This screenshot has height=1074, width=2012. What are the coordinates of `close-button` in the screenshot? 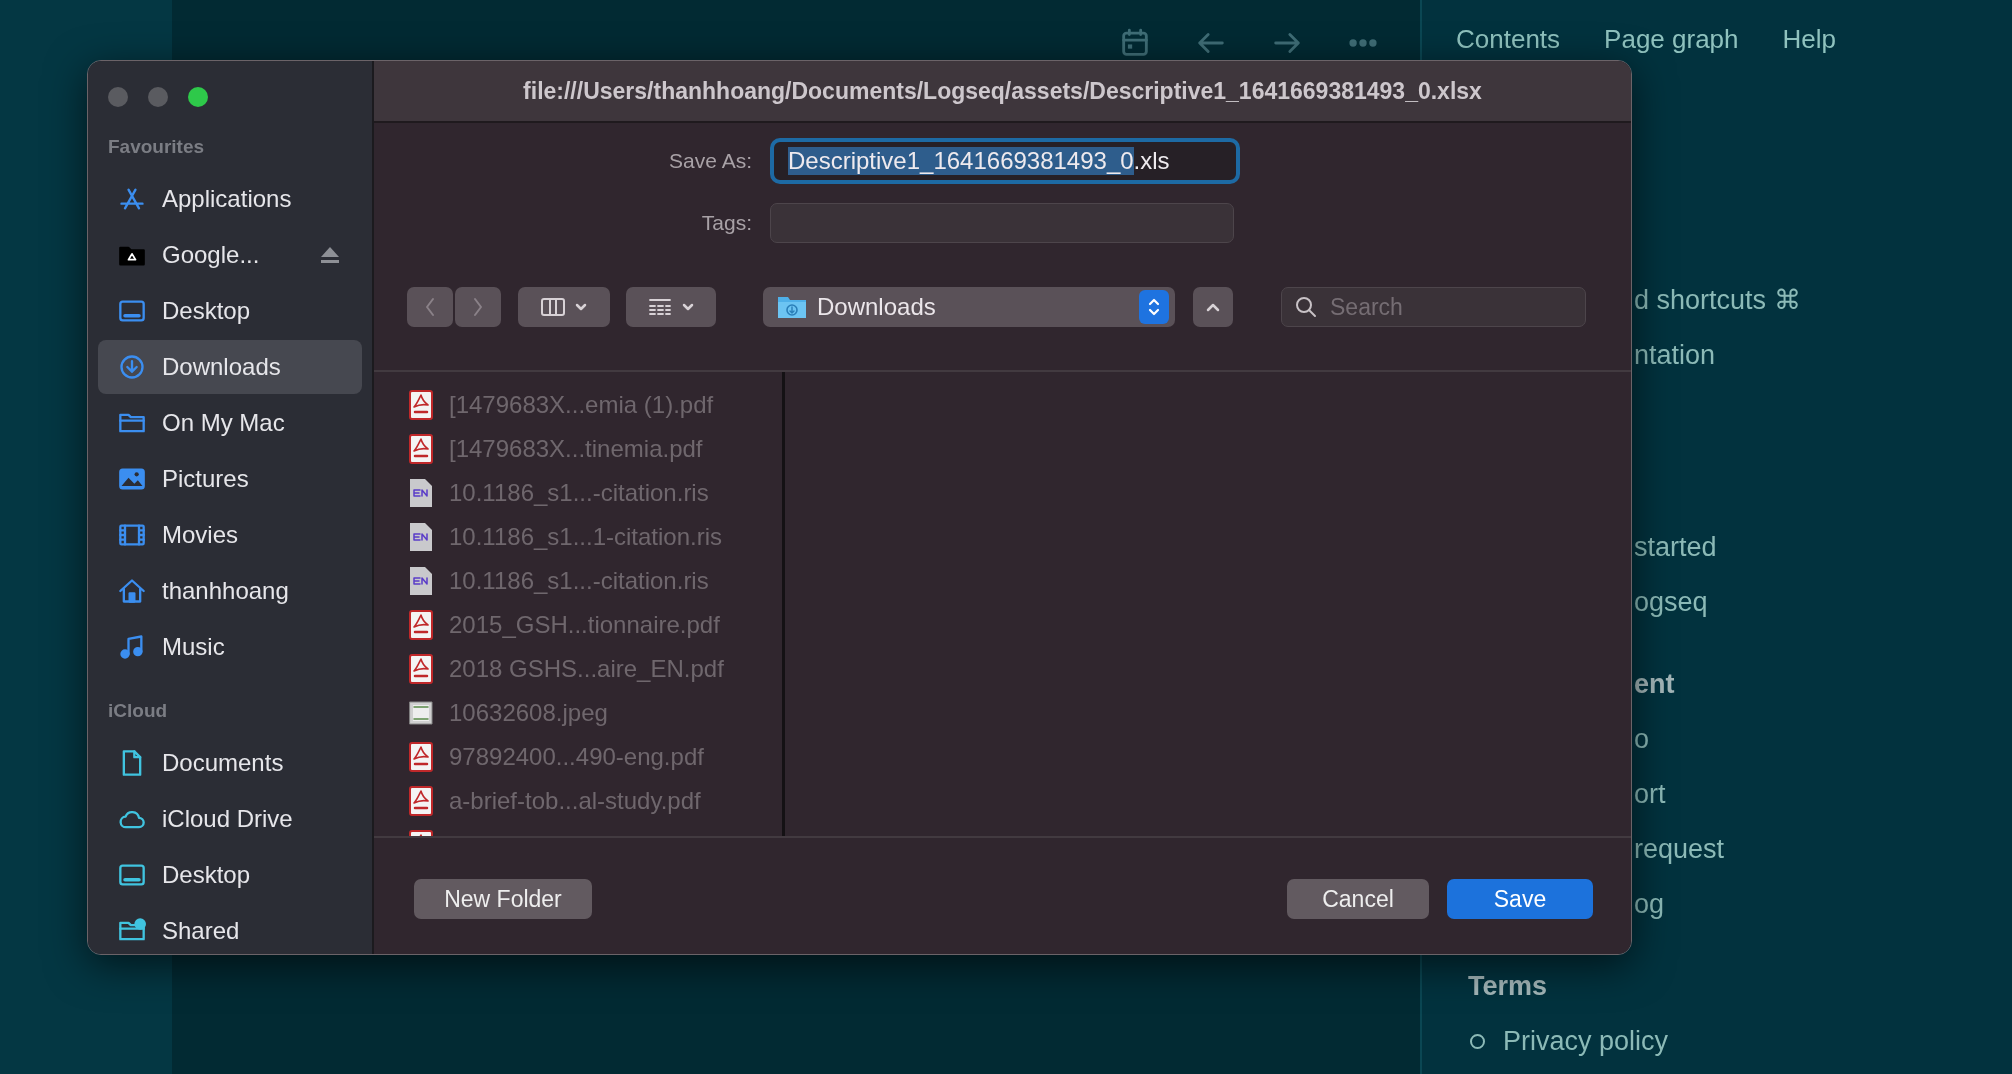 It's located at (118, 97).